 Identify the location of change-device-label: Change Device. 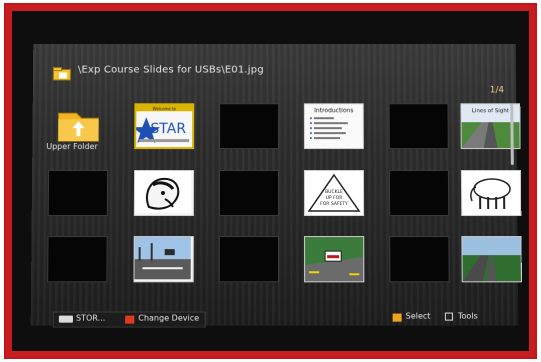
(169, 318).